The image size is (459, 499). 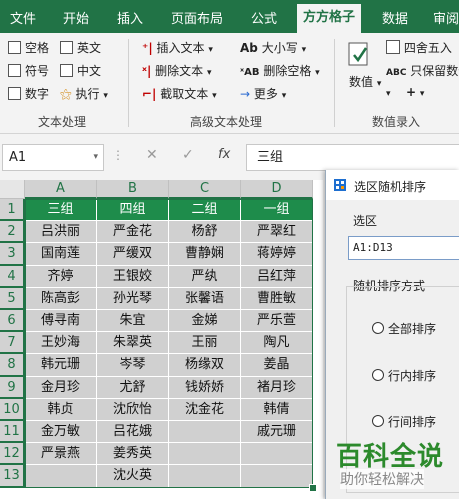 What do you see at coordinates (329, 18) in the screenshot?
I see `tab-fangfang: 方方格子` at bounding box center [329, 18].